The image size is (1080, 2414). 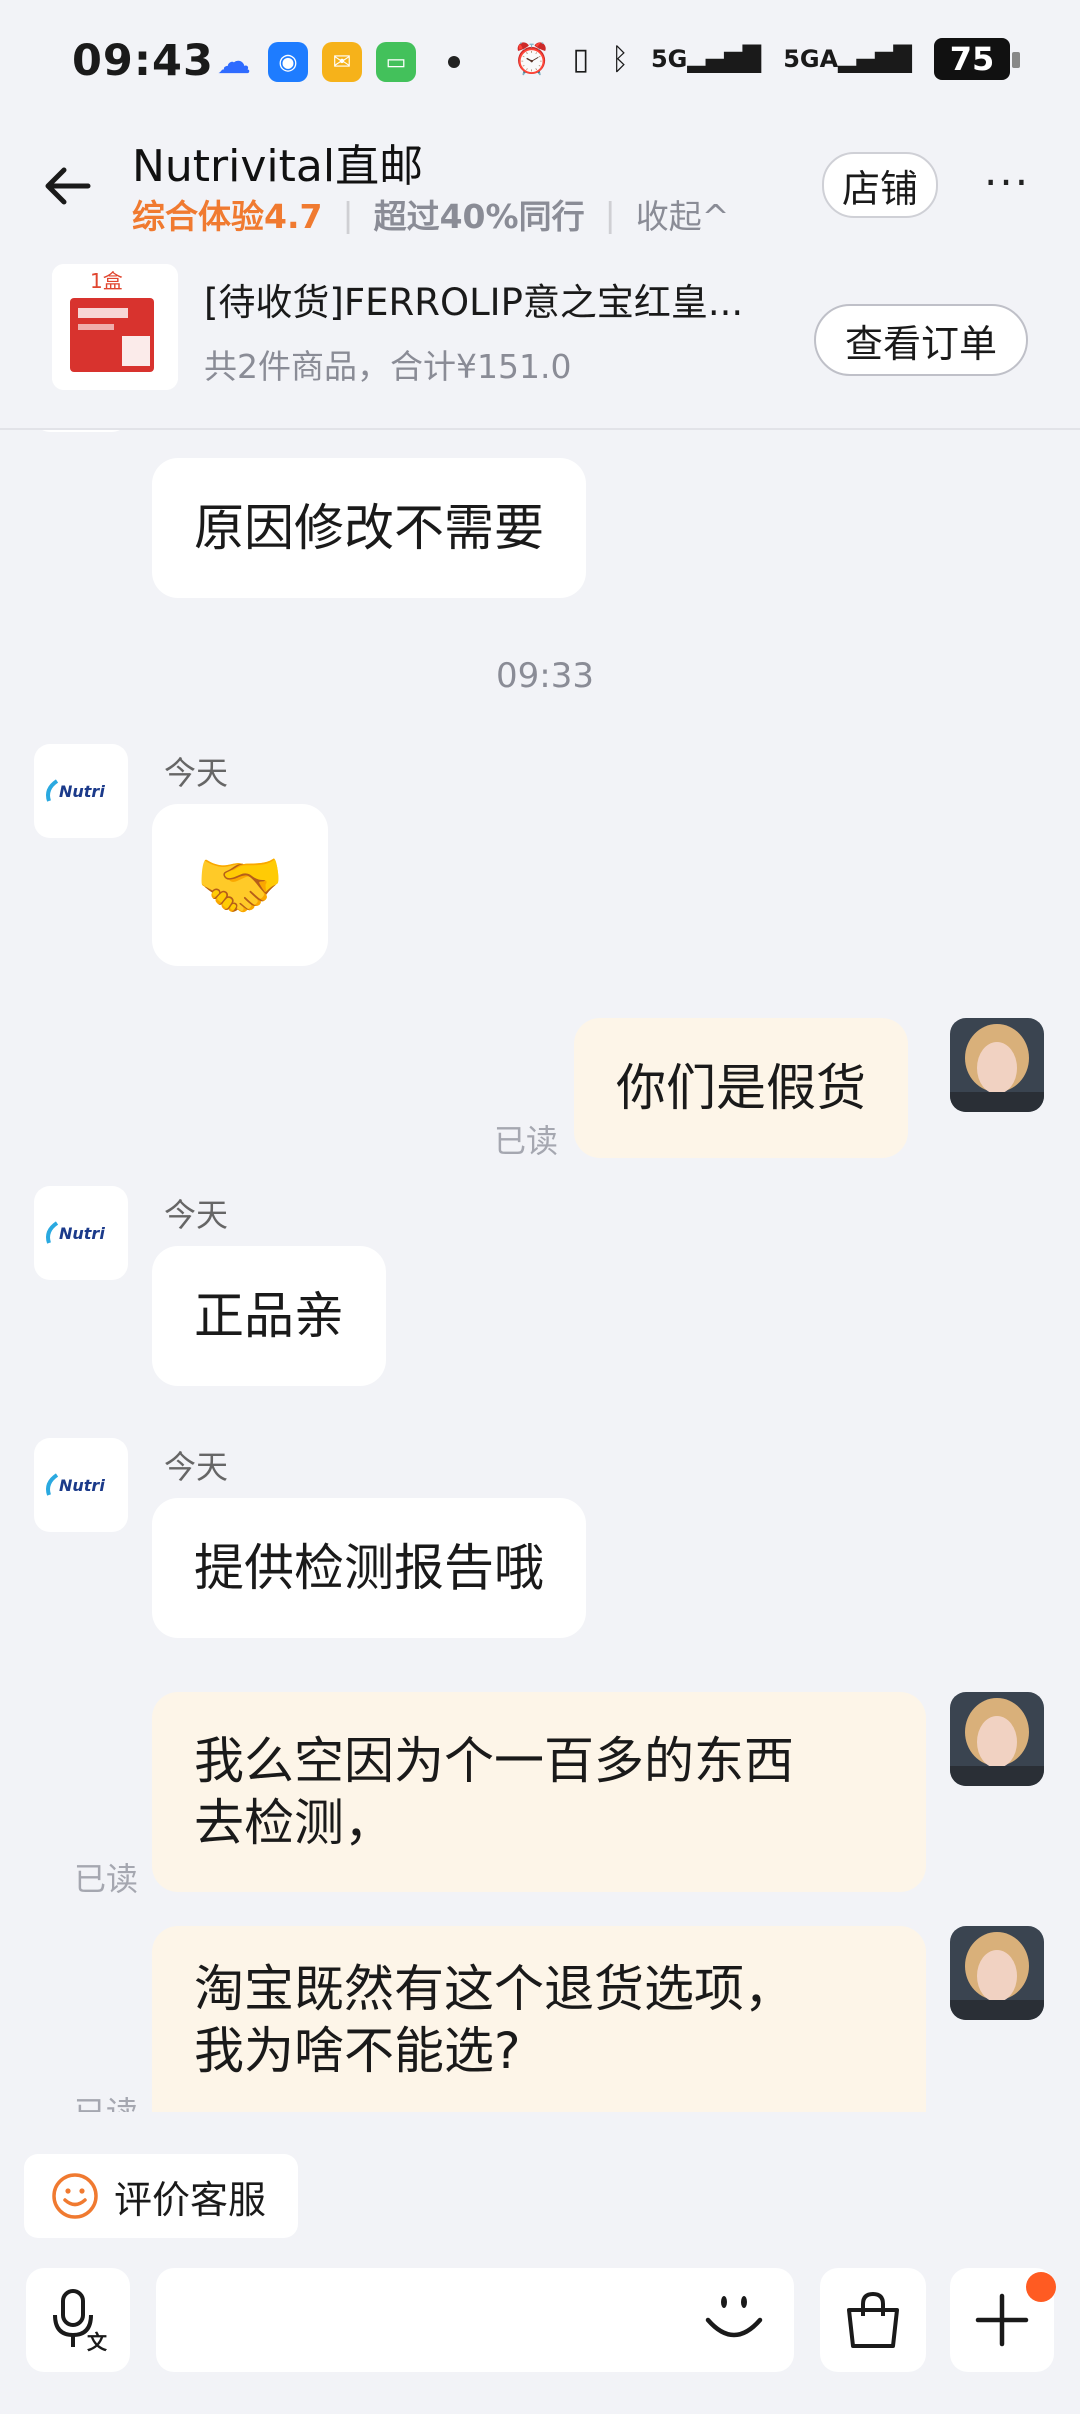 What do you see at coordinates (234, 62) in the screenshot?
I see `cloud-app-icon: ☁` at bounding box center [234, 62].